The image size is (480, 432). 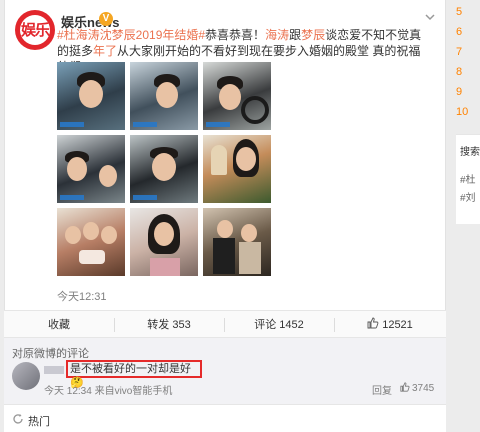 I want to click on highlight-word: 年了, so click(x=105, y=51).